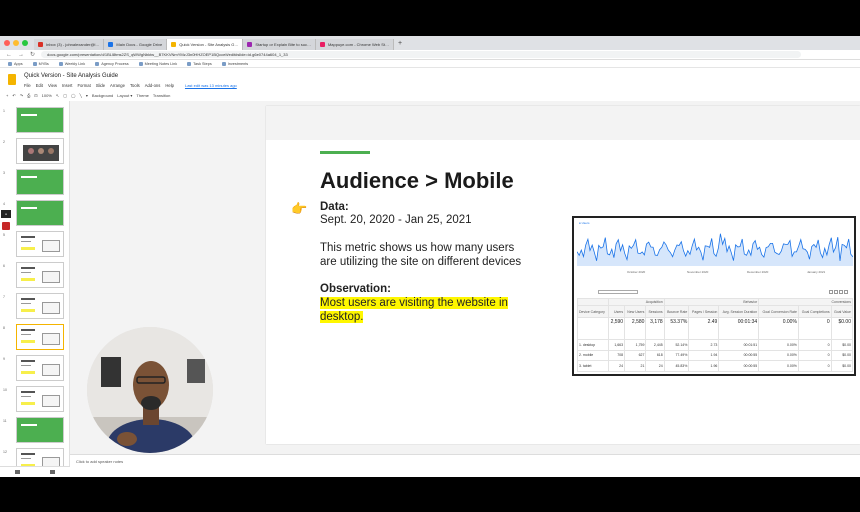  I want to click on paint-format-icon: ⊡, so click(35, 95).